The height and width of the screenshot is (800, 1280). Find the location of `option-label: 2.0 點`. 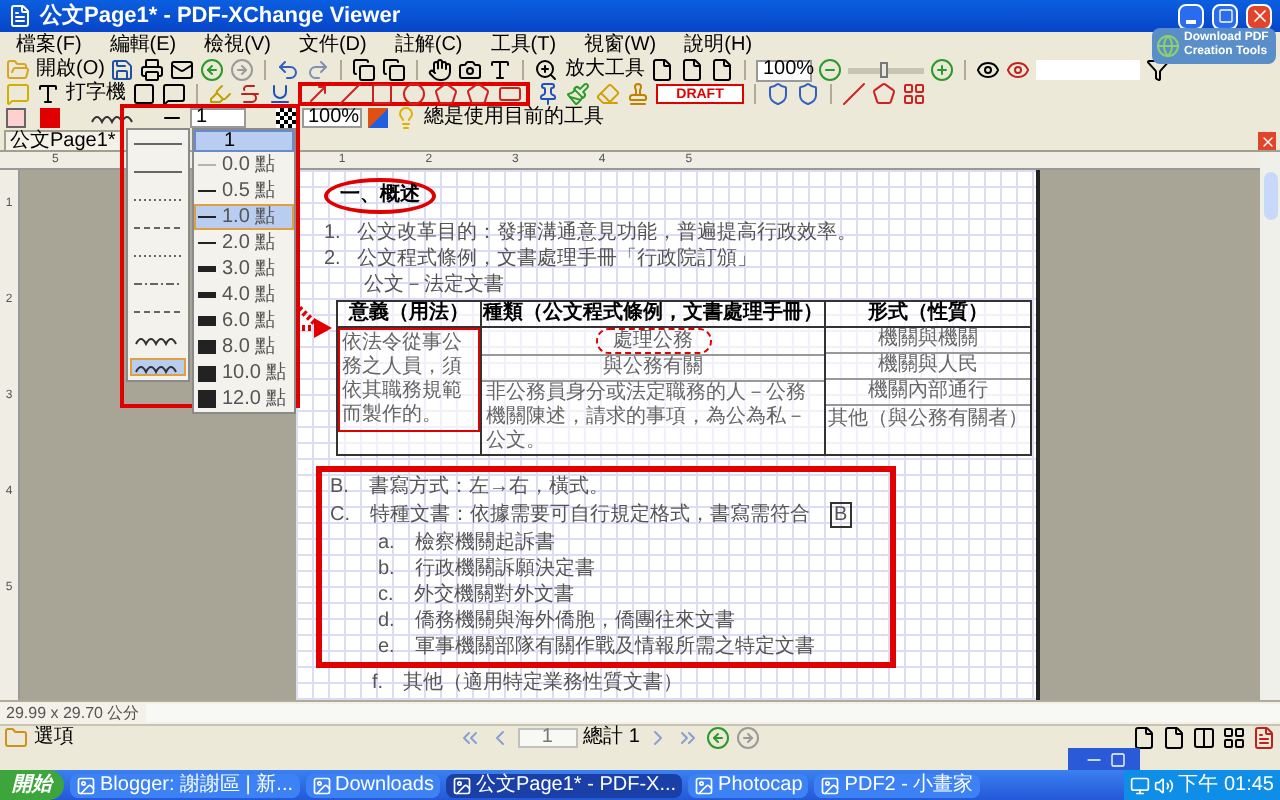

option-label: 2.0 點 is located at coordinates (249, 243).